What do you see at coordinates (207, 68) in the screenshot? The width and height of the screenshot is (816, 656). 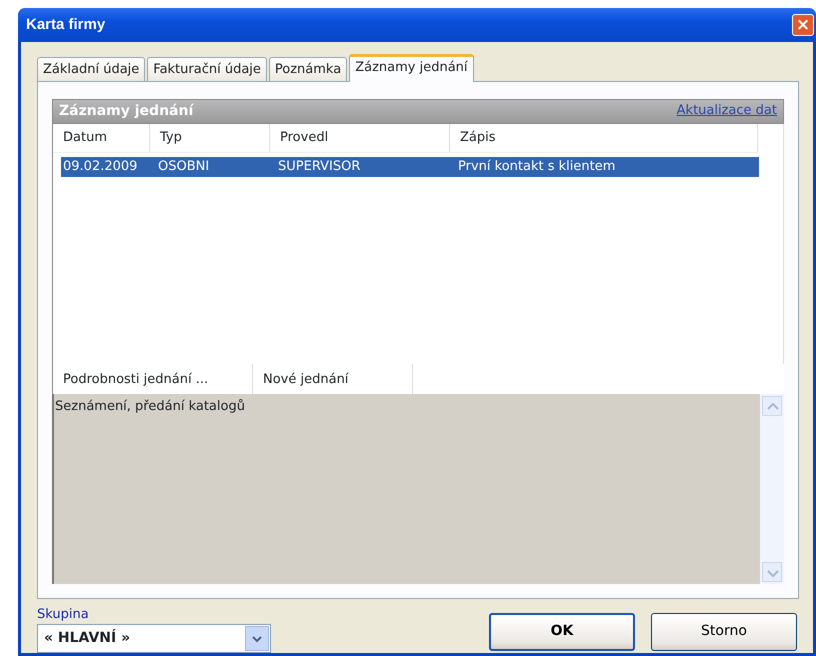 I see `tab: Fakturační údaje` at bounding box center [207, 68].